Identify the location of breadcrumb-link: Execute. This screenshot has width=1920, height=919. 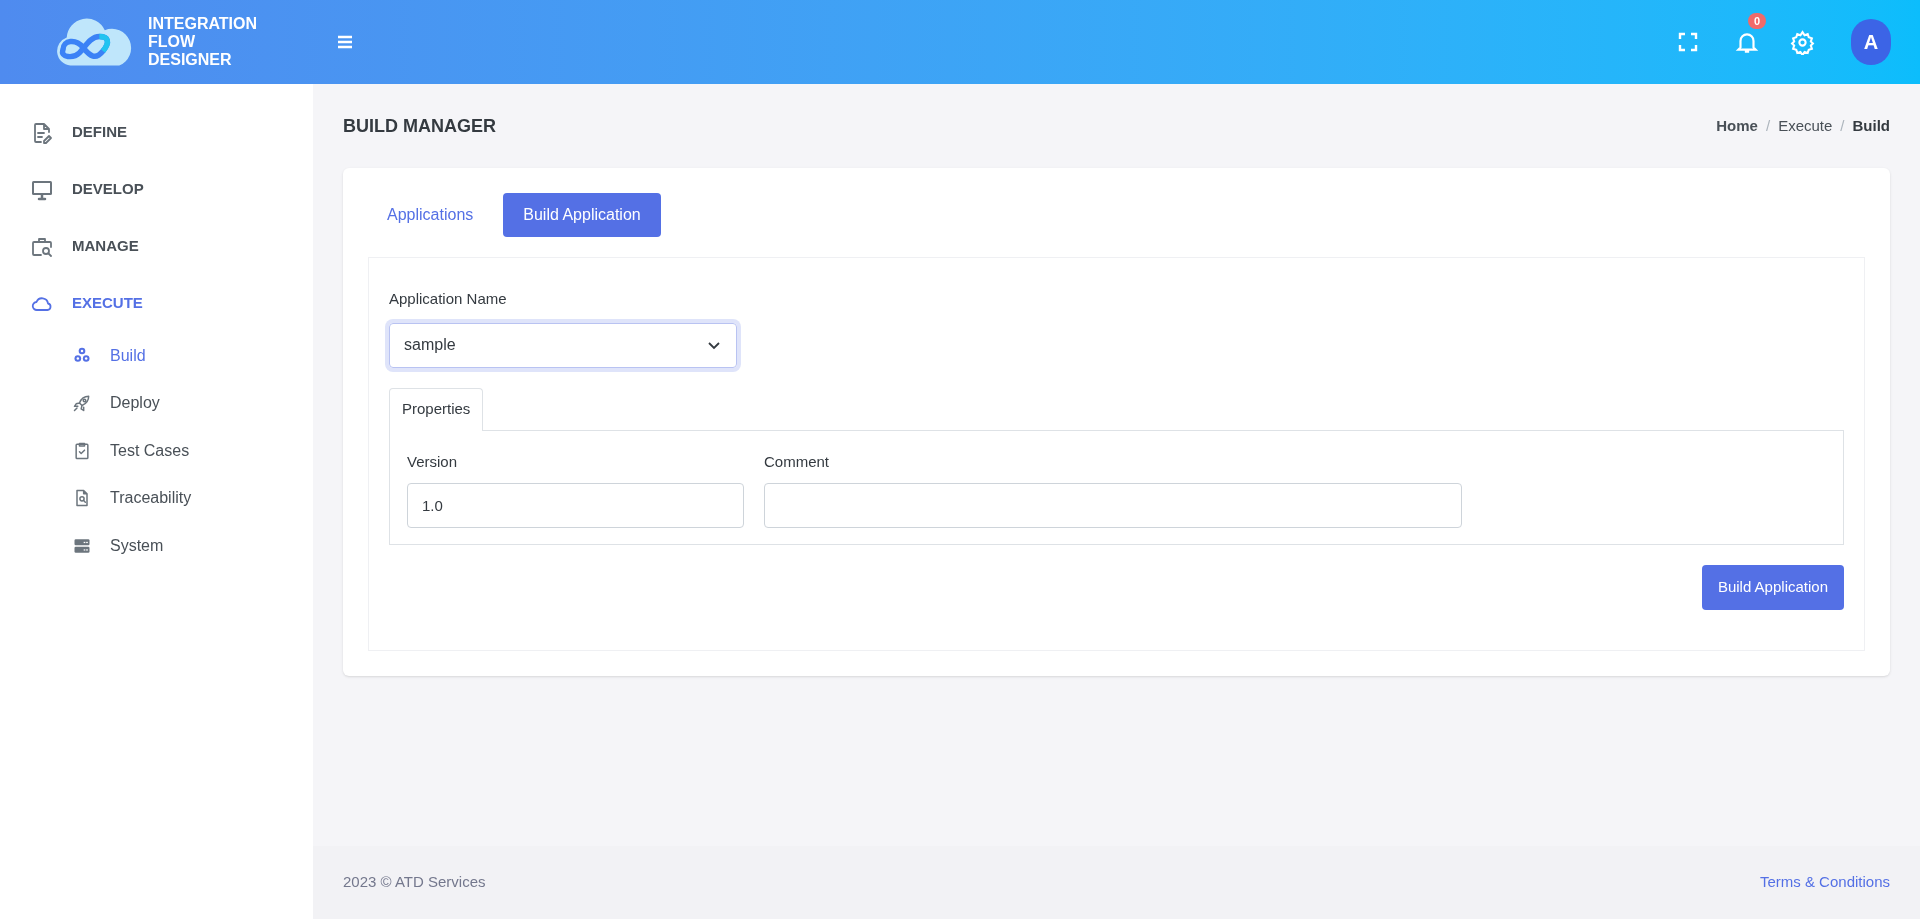
(1805, 126).